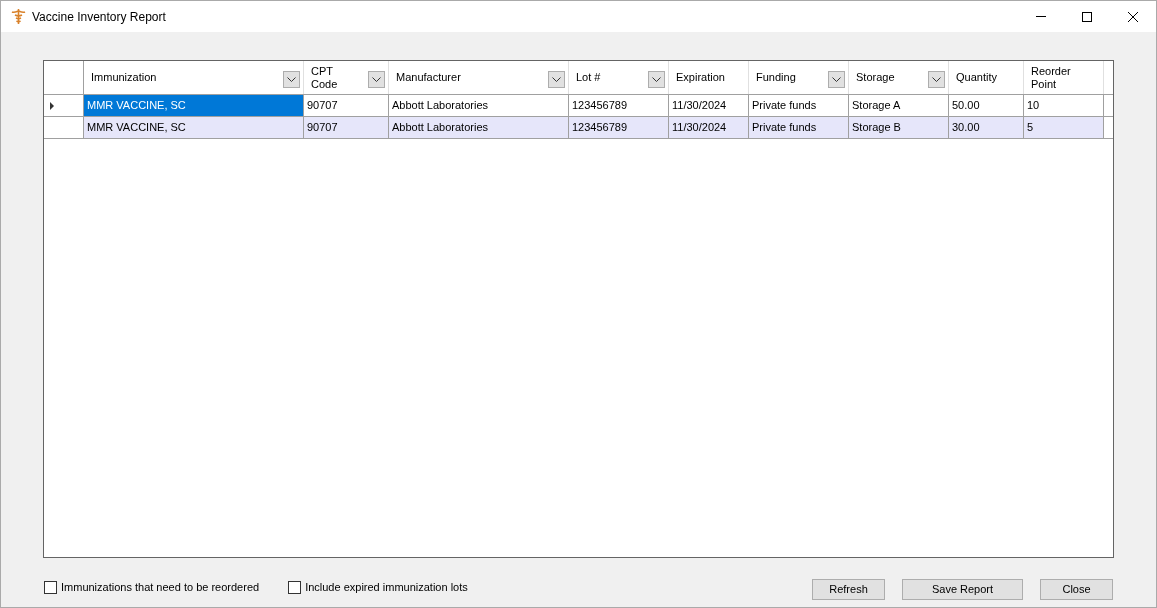 This screenshot has width=1157, height=608. What do you see at coordinates (1064, 127) in the screenshot?
I see `table-cell: 5` at bounding box center [1064, 127].